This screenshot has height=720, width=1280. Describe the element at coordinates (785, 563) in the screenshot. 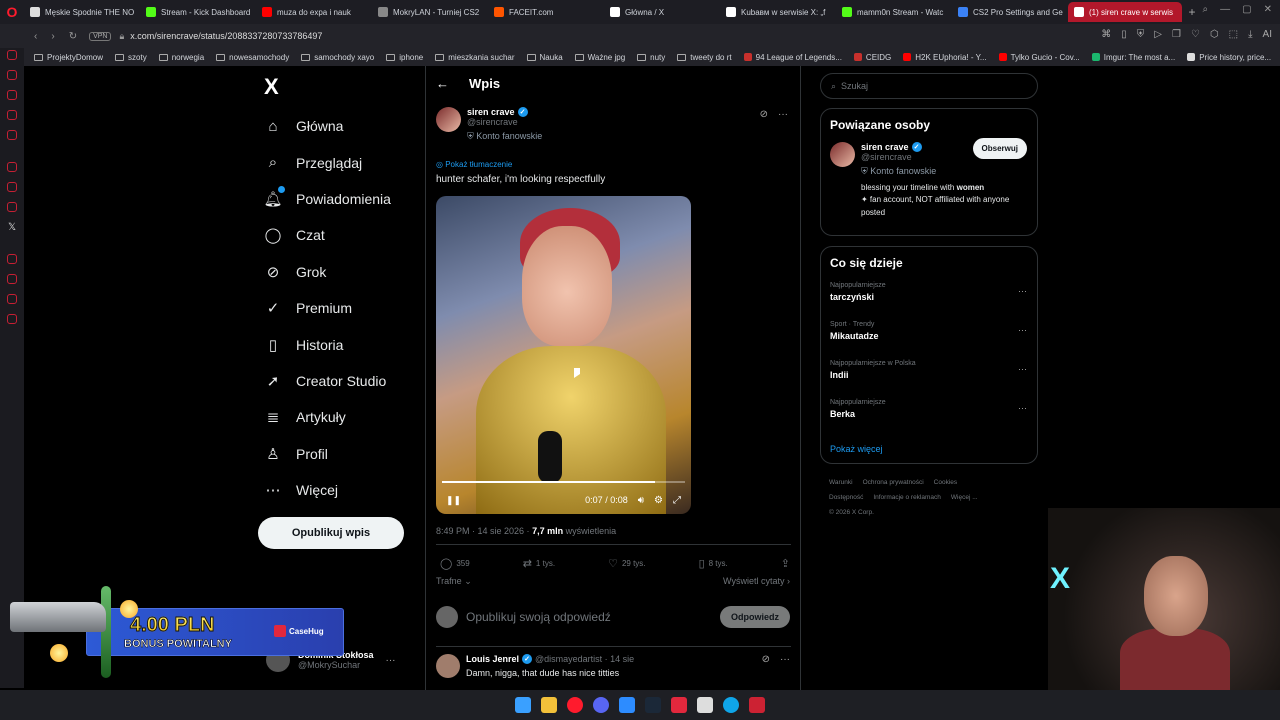

I see `share-action: ⇪` at that location.